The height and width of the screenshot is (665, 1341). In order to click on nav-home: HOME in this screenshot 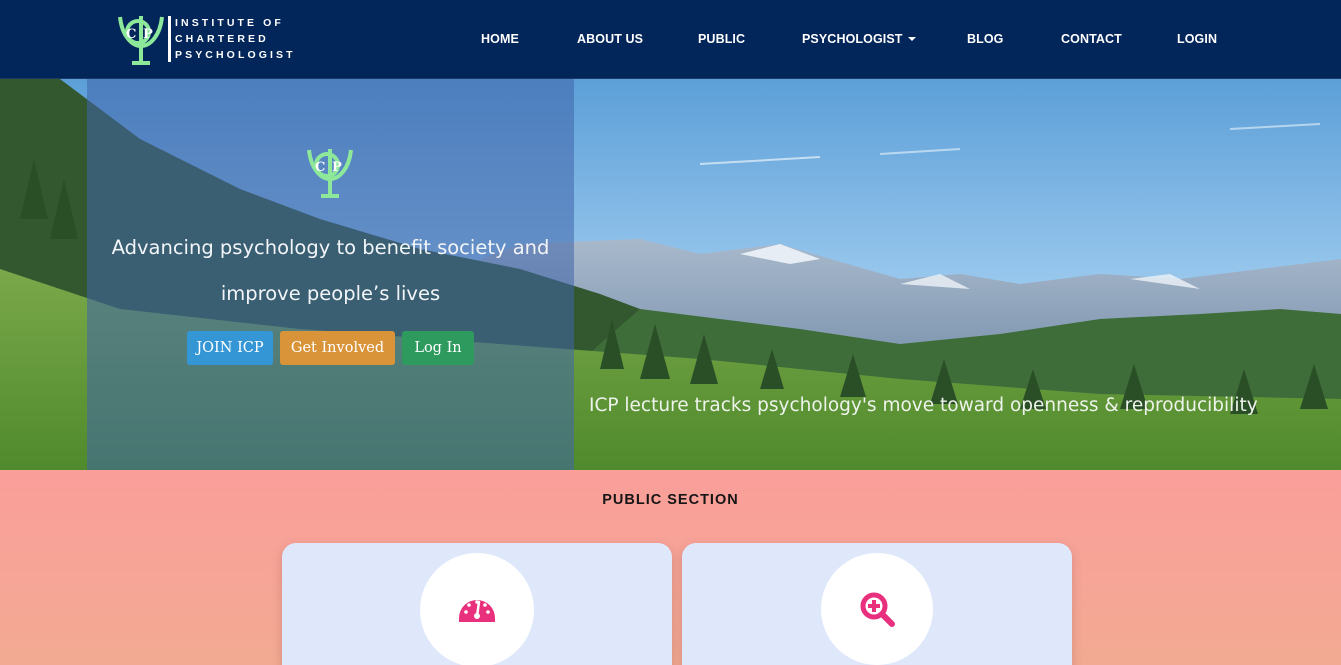, I will do `click(500, 39)`.